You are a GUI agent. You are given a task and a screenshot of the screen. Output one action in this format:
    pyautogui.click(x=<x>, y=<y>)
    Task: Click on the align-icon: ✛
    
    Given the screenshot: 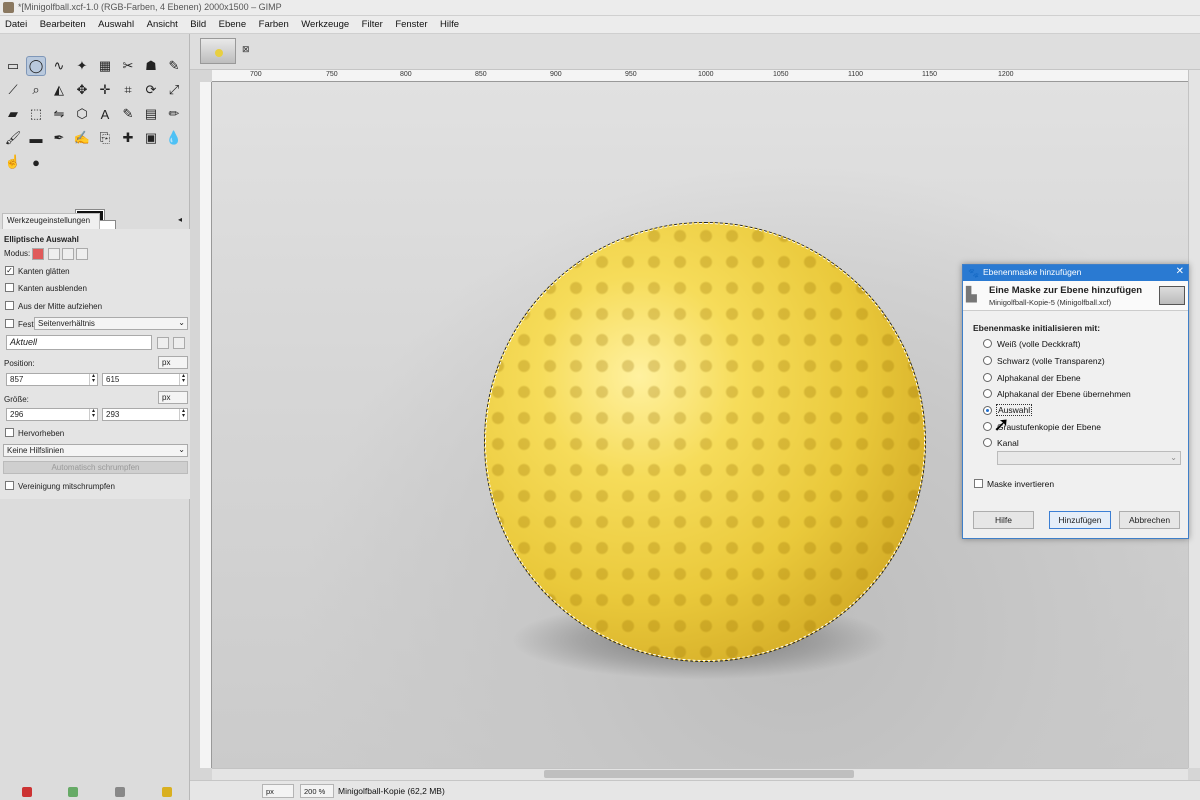 What is the action you would take?
    pyautogui.click(x=105, y=90)
    